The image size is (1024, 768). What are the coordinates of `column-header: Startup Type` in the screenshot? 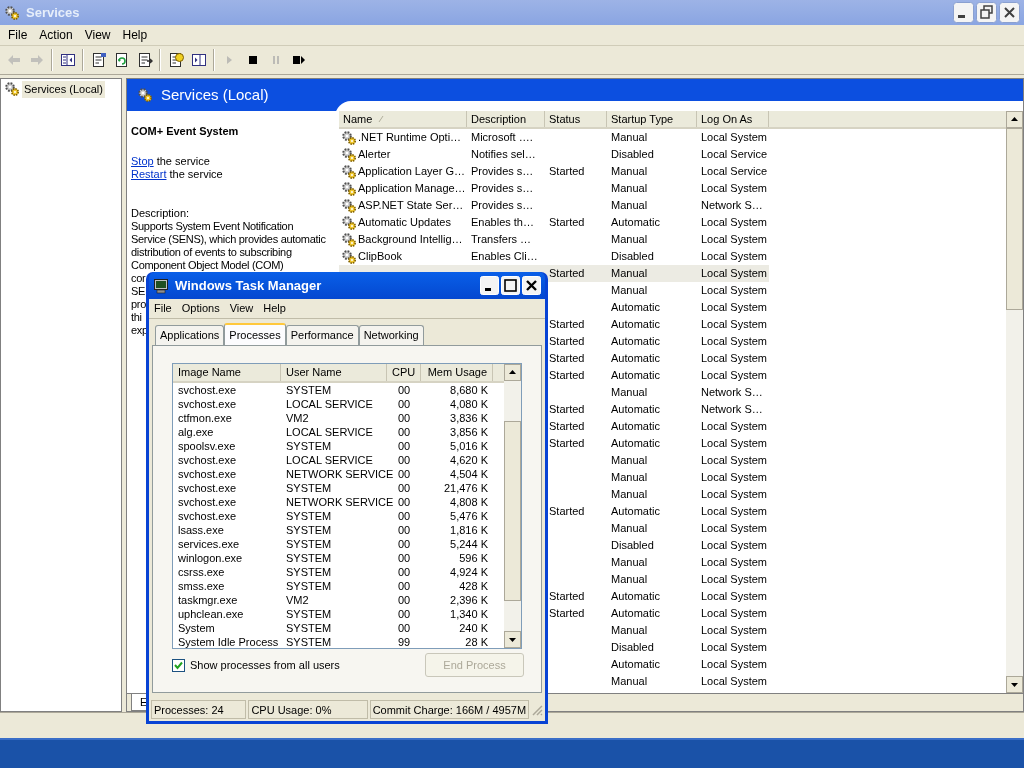 It's located at (652, 119).